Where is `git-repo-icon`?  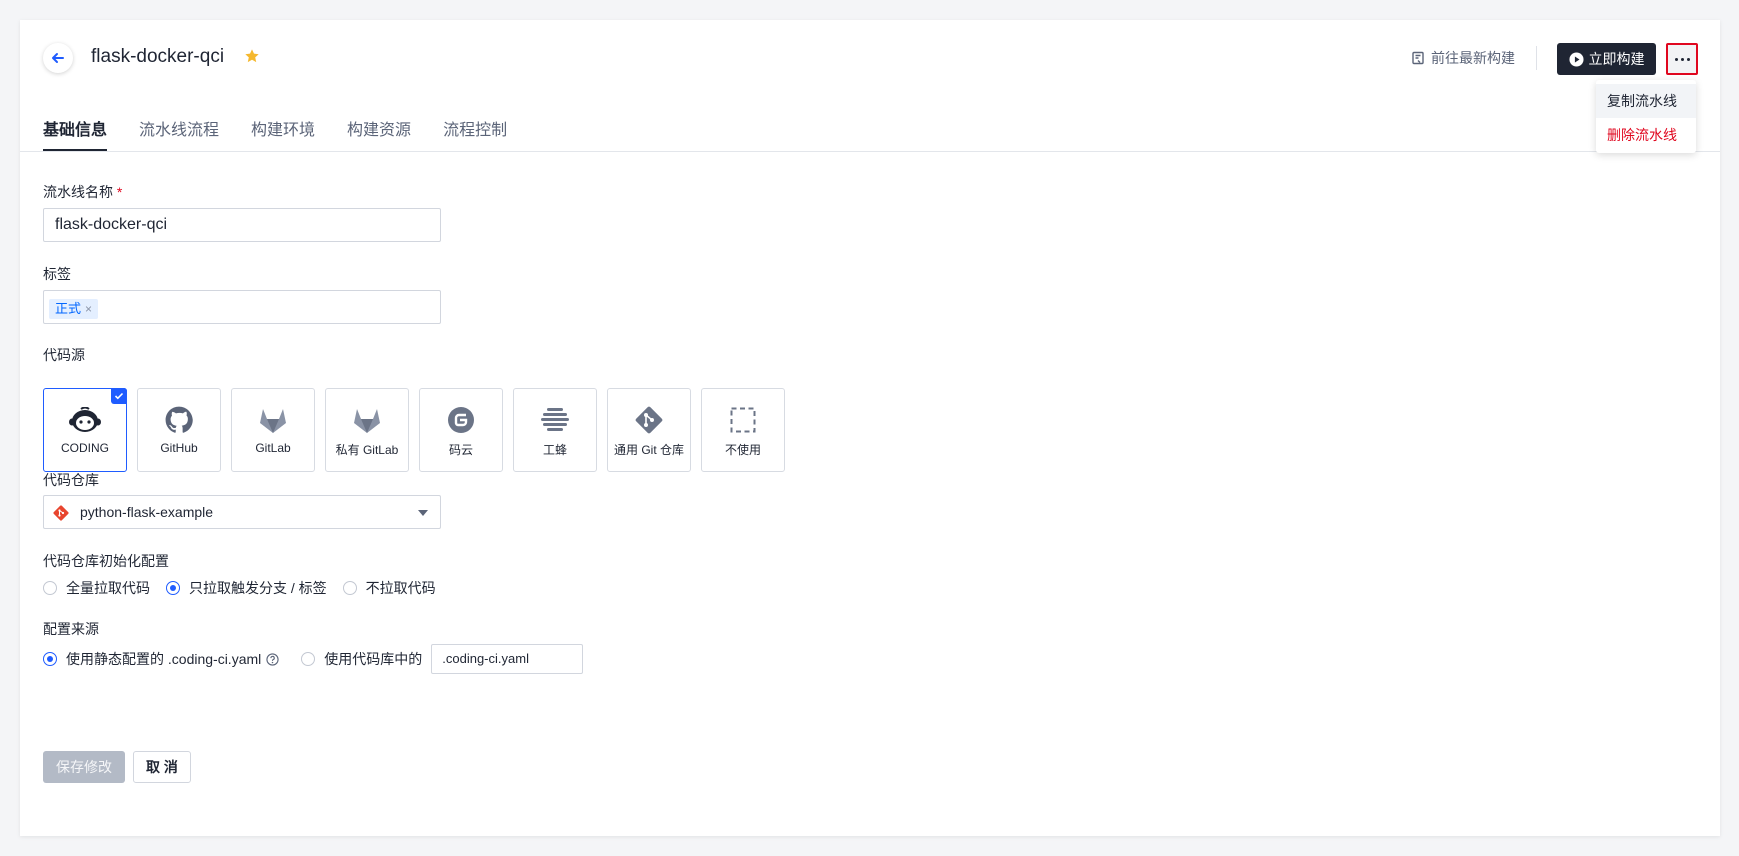
git-repo-icon is located at coordinates (61, 513).